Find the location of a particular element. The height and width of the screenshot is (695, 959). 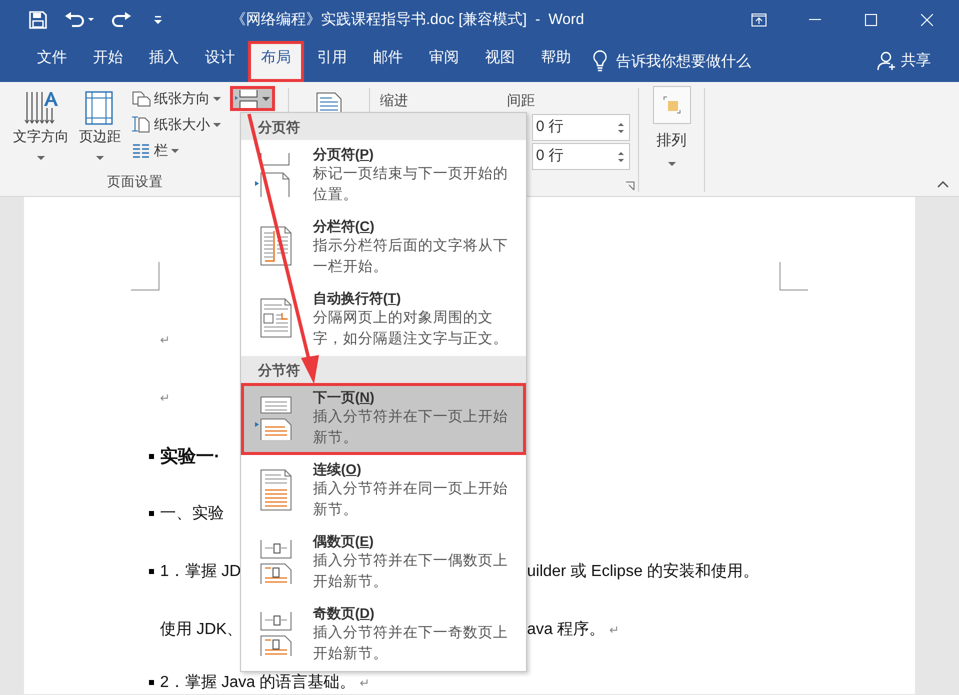

ribbon-tab: 引用 is located at coordinates (332, 58).